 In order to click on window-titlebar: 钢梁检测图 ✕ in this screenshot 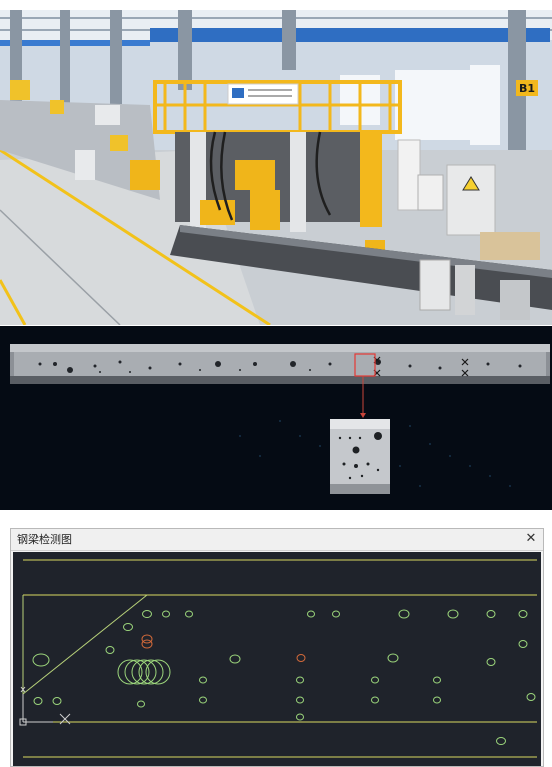, I will do `click(277, 540)`.